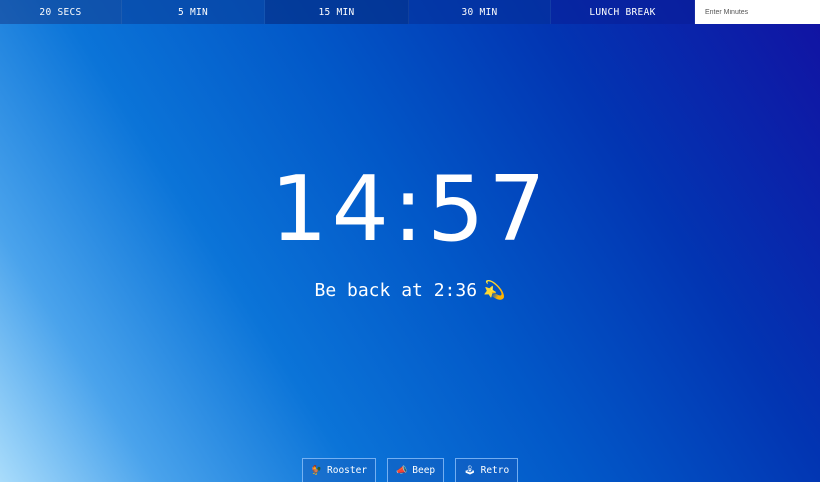 The width and height of the screenshot is (820, 482). Describe the element at coordinates (193, 12) in the screenshot. I see `preset-5-min: 5 MIN` at that location.